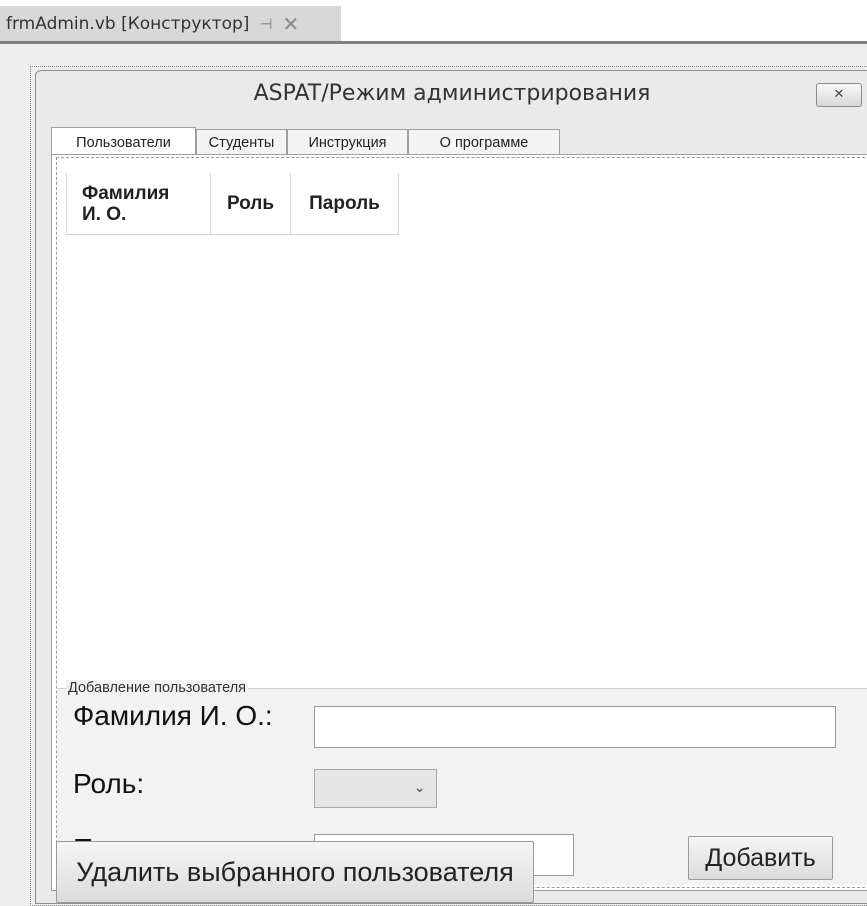 The image size is (867, 906). What do you see at coordinates (375, 788) in the screenshot?
I see `role-combobox: ⌄` at bounding box center [375, 788].